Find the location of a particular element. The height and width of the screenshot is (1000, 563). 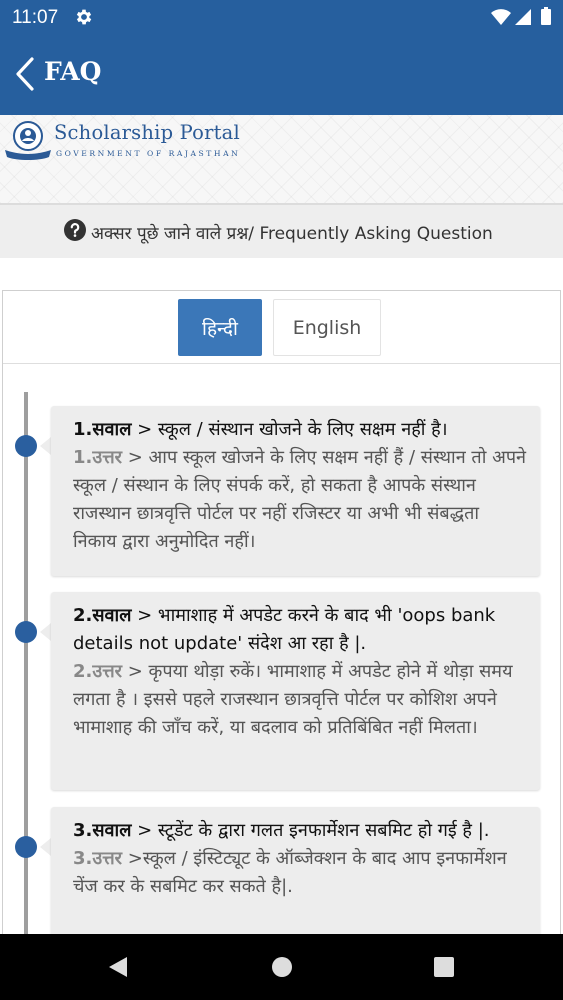

battery-icon is located at coordinates (546, 16).